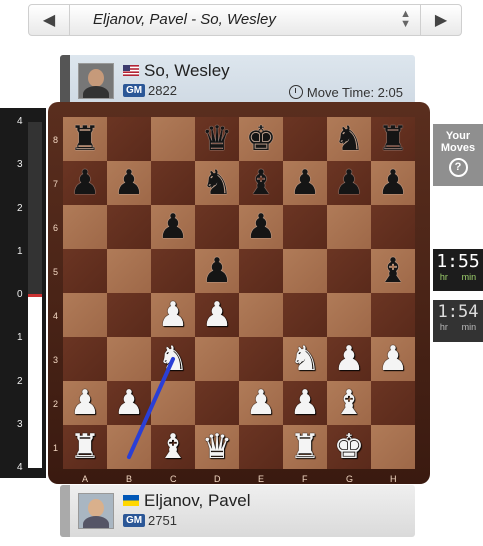 The image size is (483, 546). I want to click on square-g2: ♝, so click(349, 403).